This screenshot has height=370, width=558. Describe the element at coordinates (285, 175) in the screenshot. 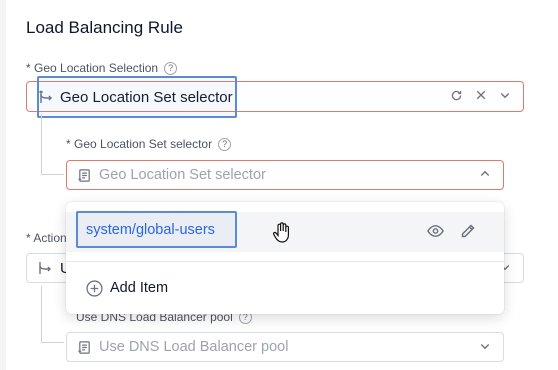

I see `geo-set-select: Geo Location Set selector` at that location.